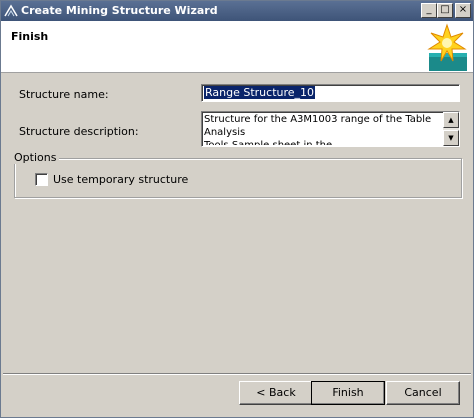  Describe the element at coordinates (120, 179) in the screenshot. I see `use-temporary-structure-label: Use temporary structure` at that location.